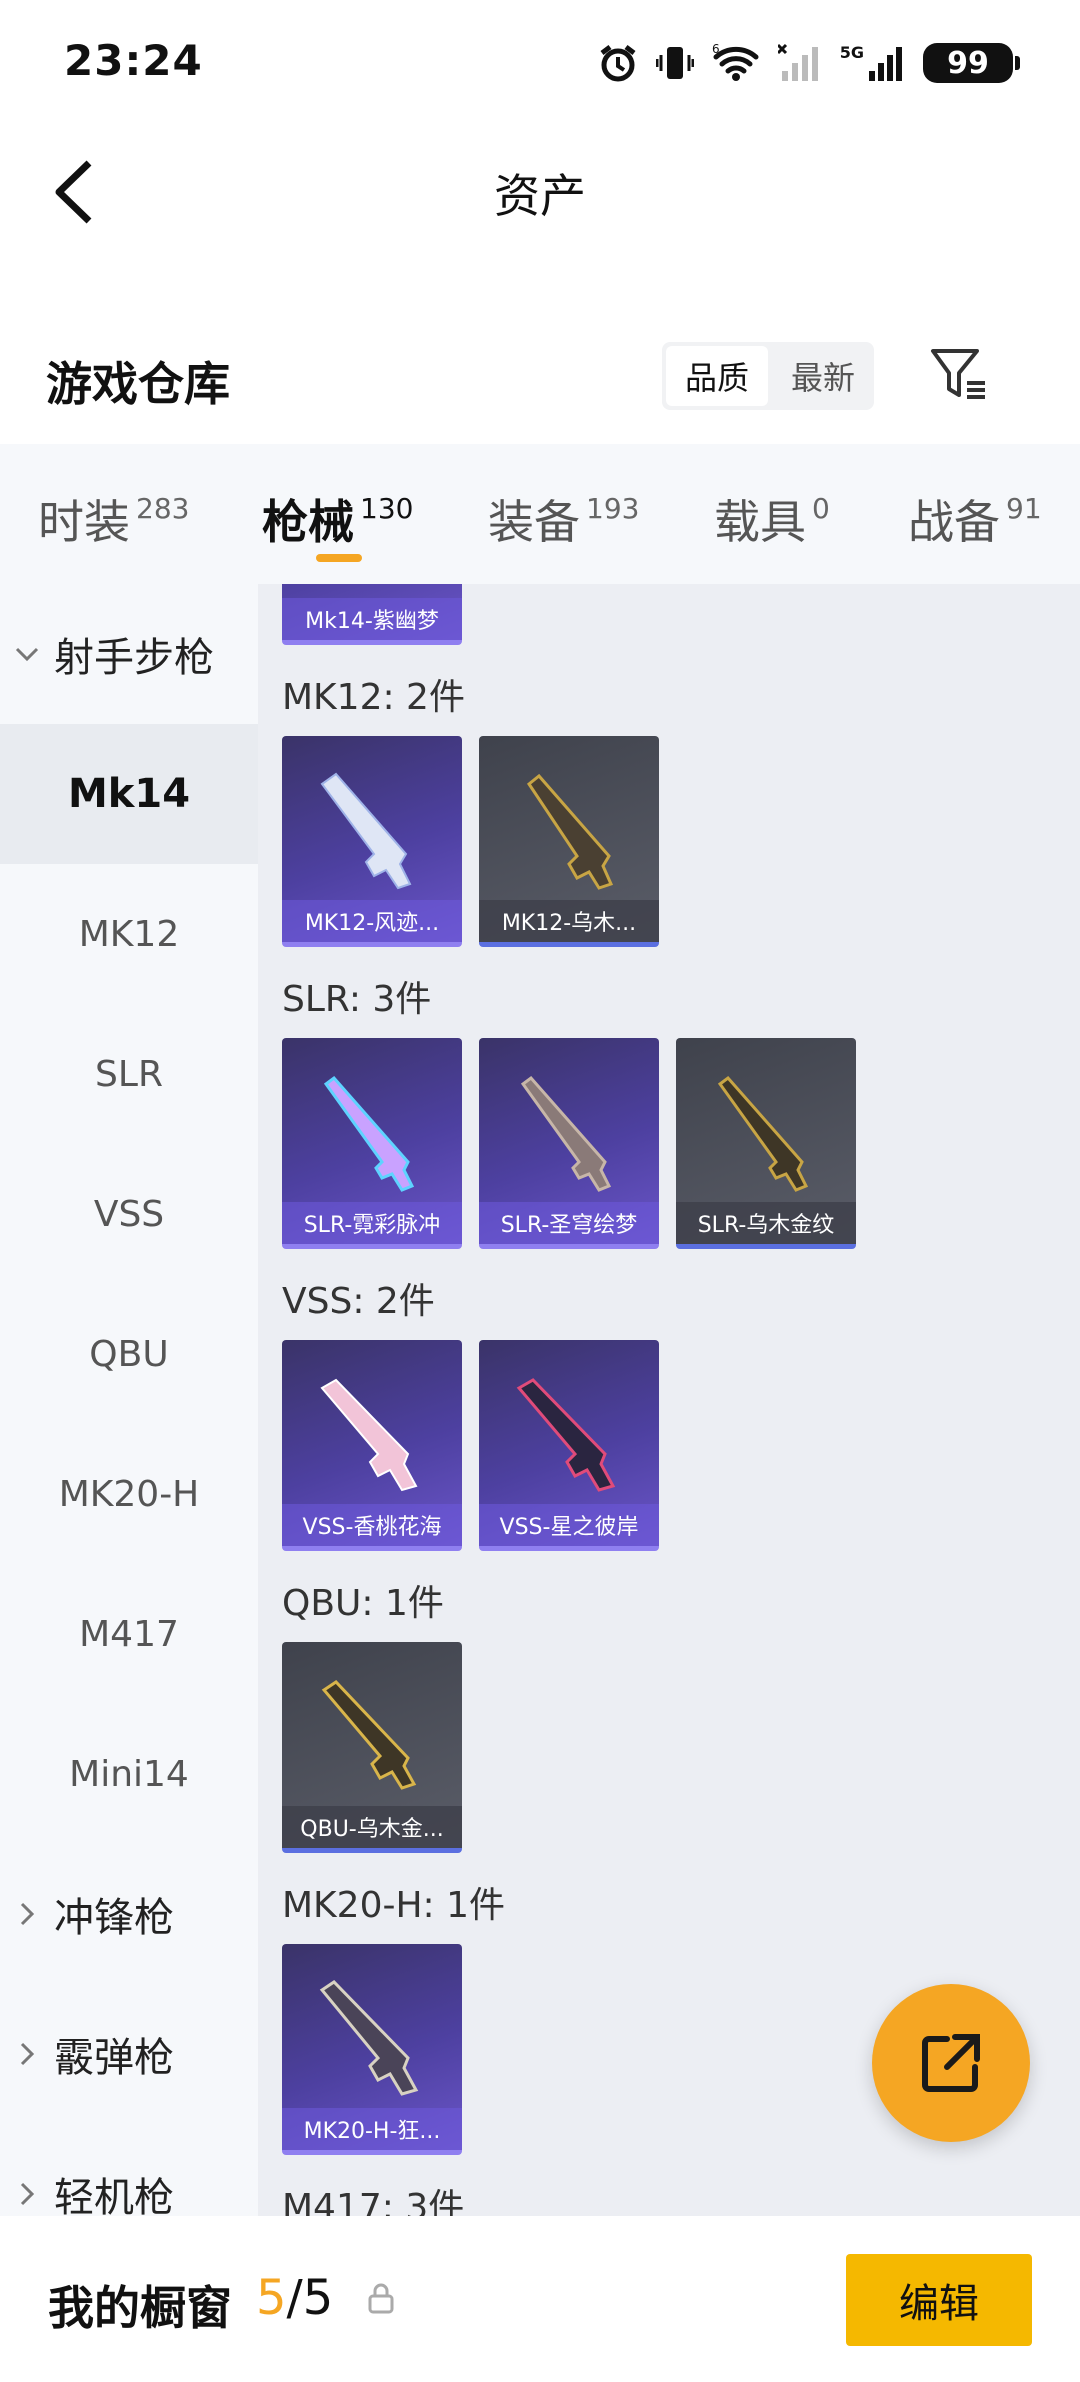  I want to click on sidebar-group-smg: 冲锋枪, so click(129, 1914).